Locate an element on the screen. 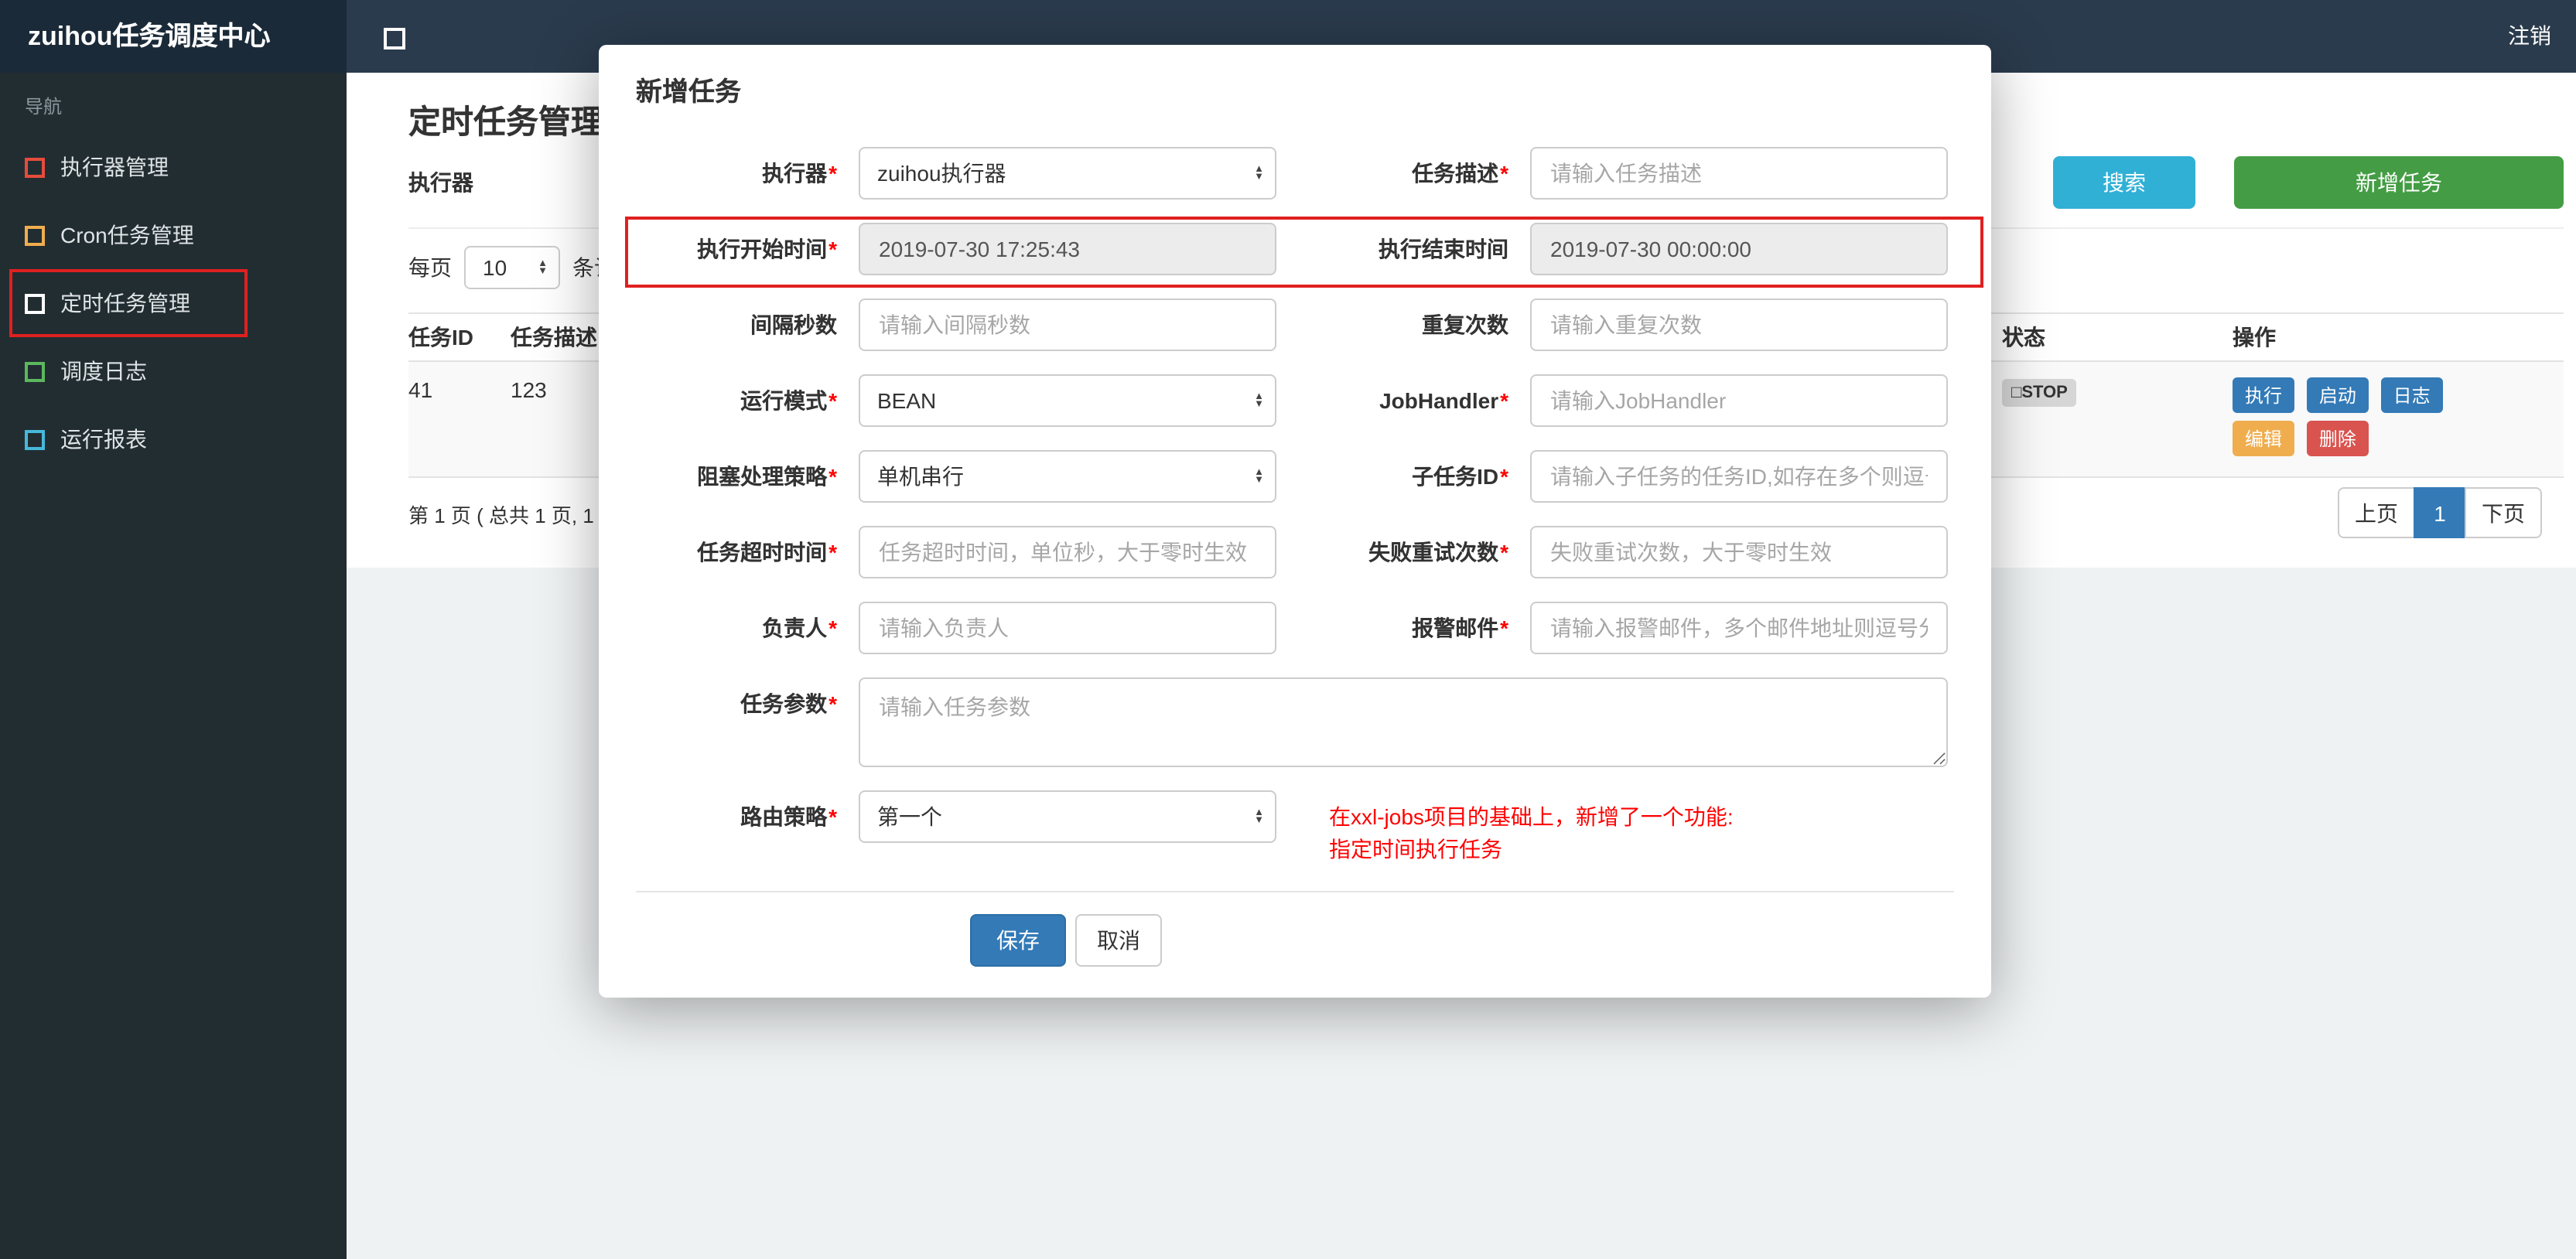  prev-page-button: 上页 is located at coordinates (2376, 513).